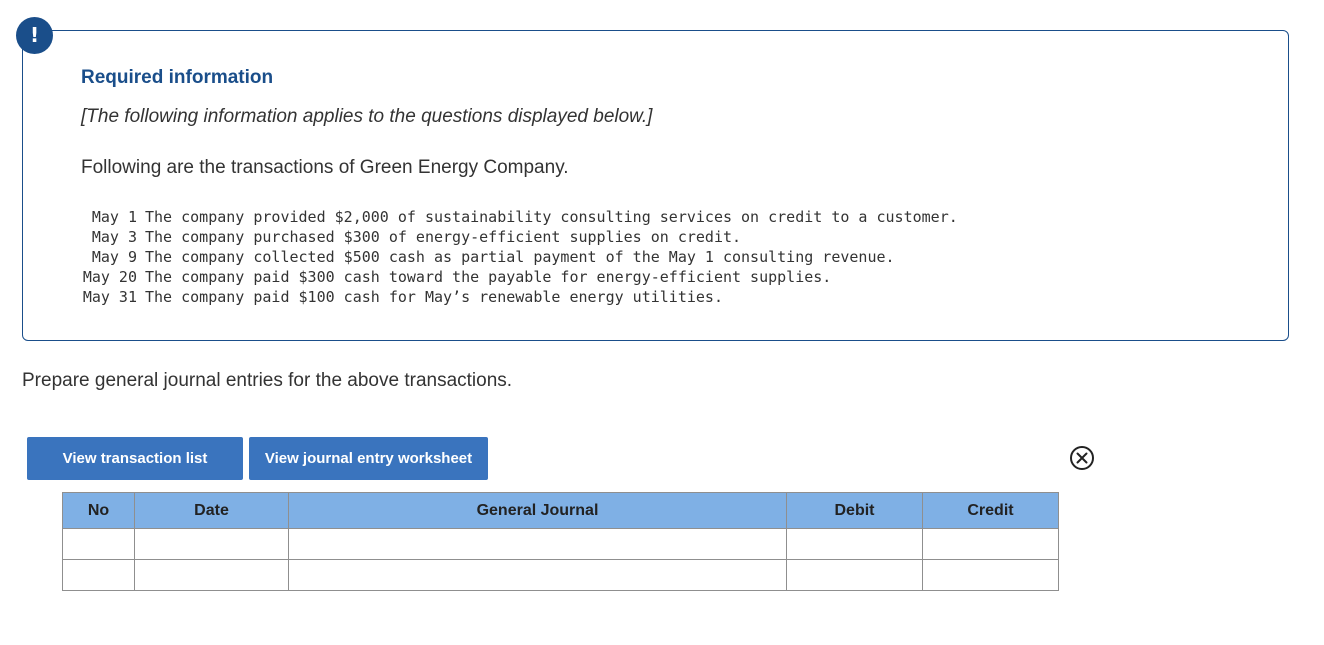 The width and height of the screenshot is (1324, 645). Describe the element at coordinates (114, 257) in the screenshot. I see `transaction-date: May 9` at that location.